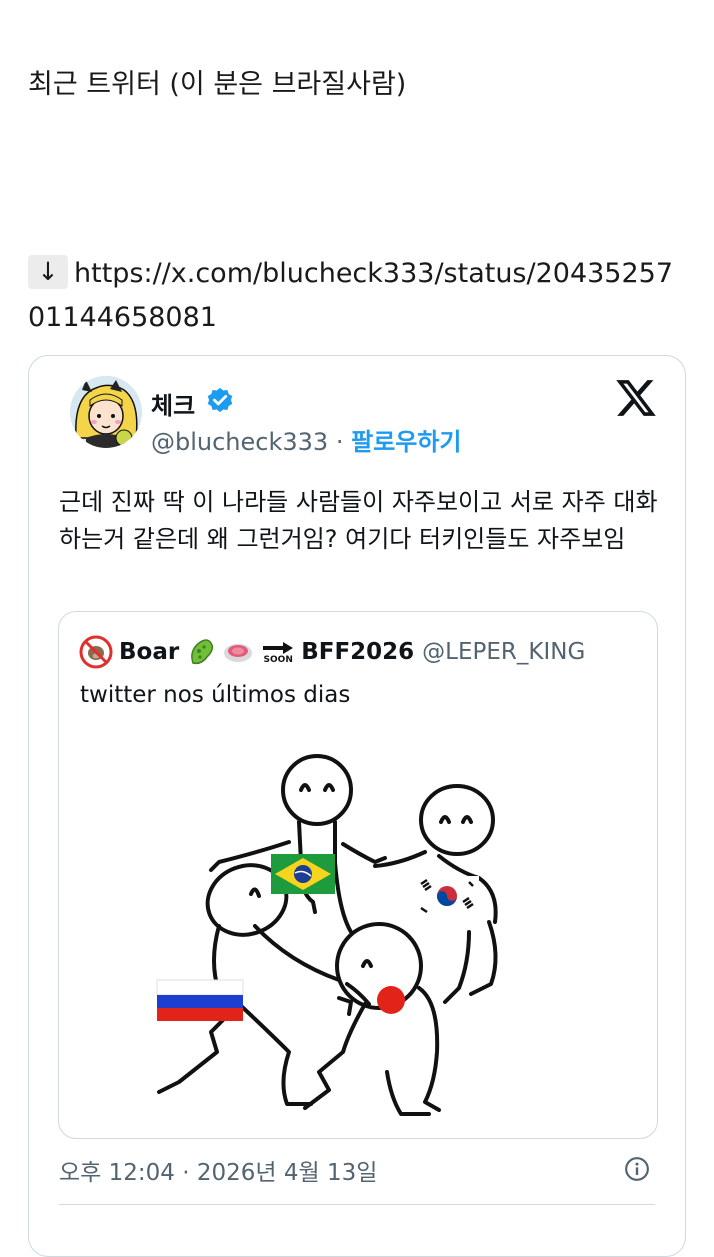 The height and width of the screenshot is (1257, 714). Describe the element at coordinates (238, 653) in the screenshot. I see `meat-icon` at that location.